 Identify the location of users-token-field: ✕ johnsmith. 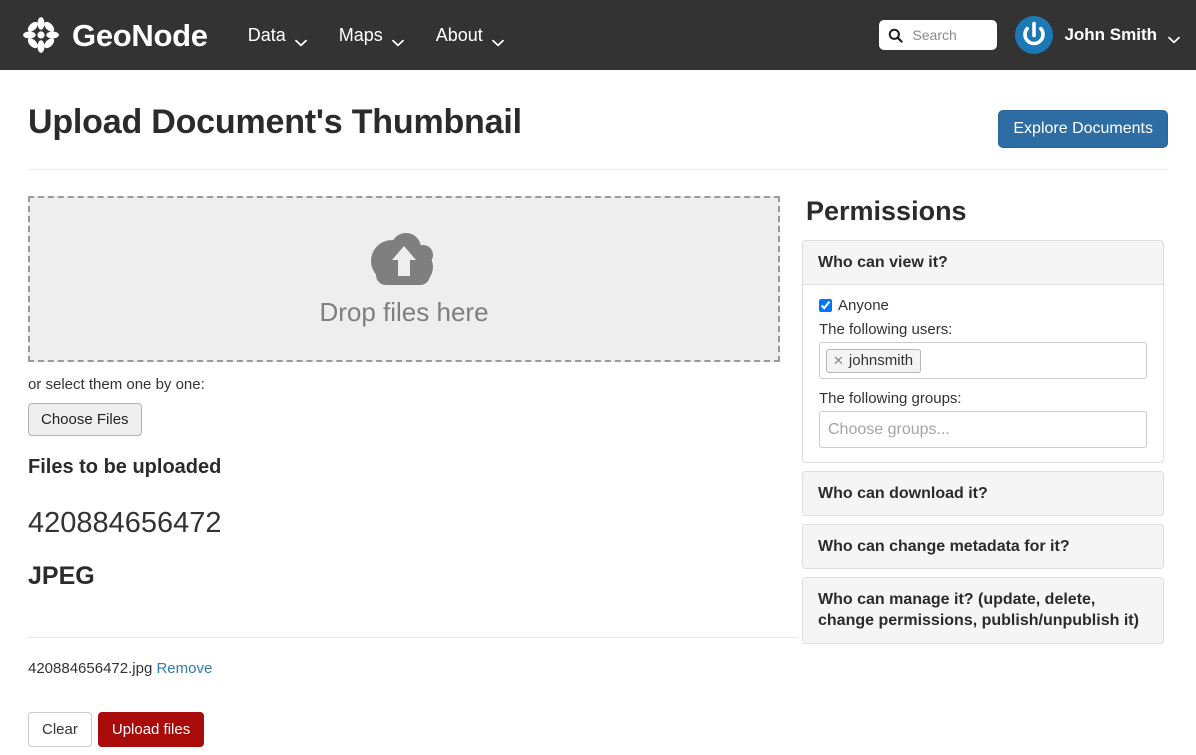
(983, 361).